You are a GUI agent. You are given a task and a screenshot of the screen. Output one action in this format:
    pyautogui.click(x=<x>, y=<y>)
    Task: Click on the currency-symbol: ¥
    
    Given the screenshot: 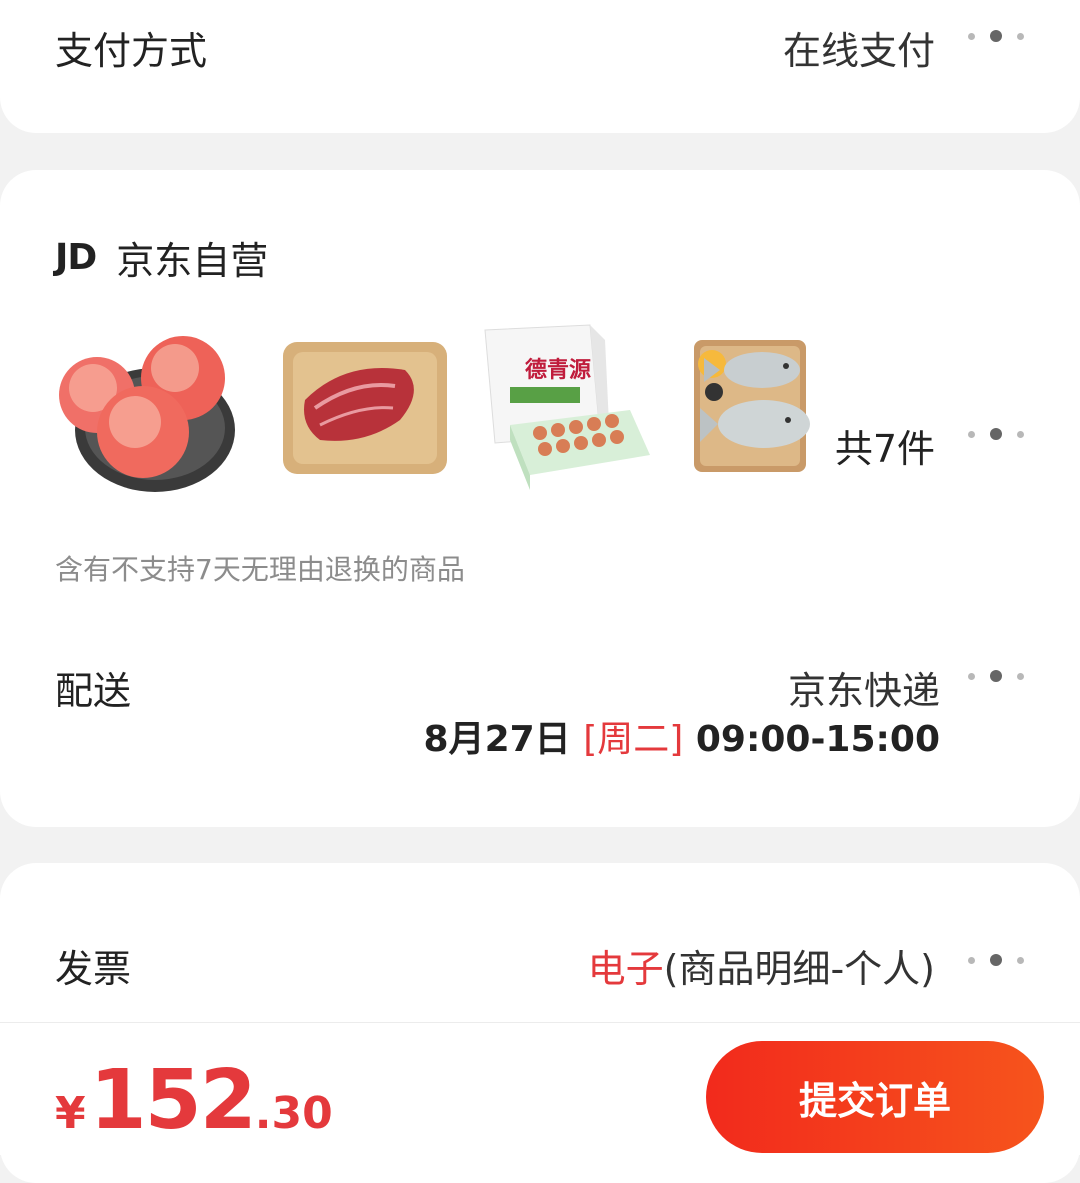 What is the action you would take?
    pyautogui.click(x=70, y=1113)
    